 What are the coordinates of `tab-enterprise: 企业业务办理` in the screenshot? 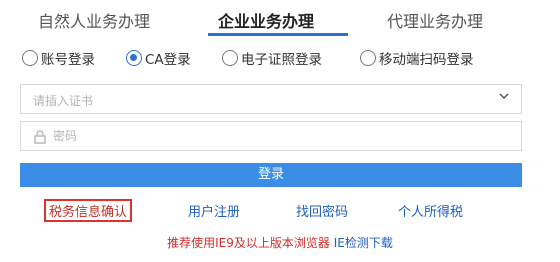 It's located at (266, 20).